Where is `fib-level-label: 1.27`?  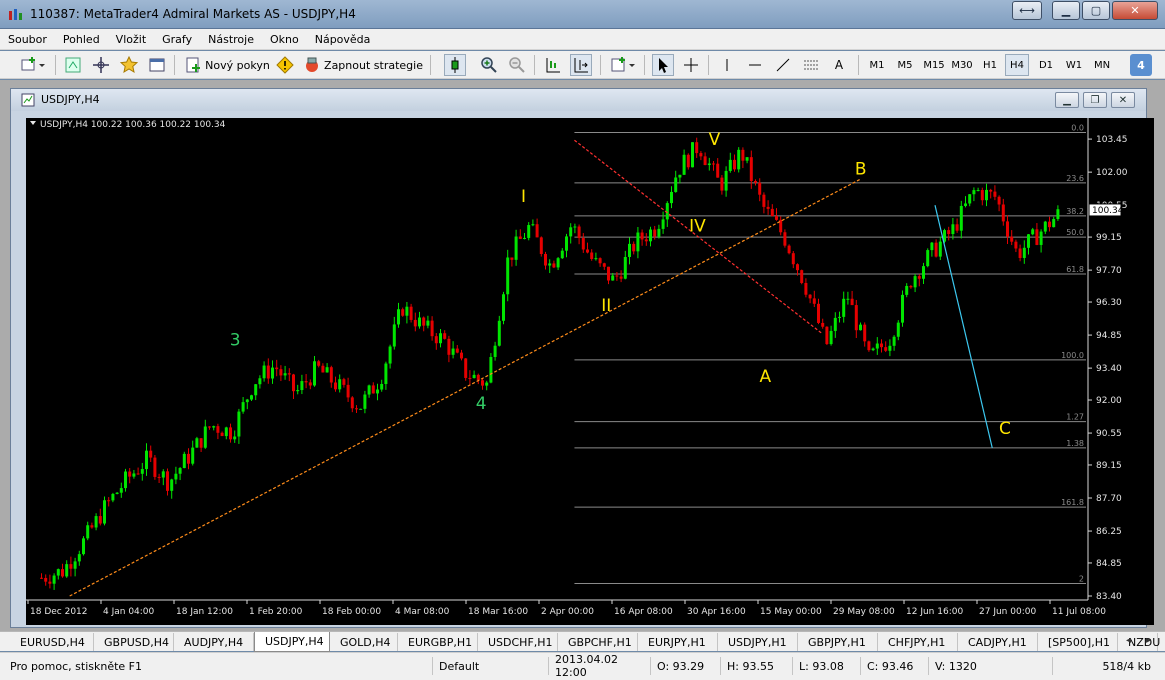
fib-level-label: 1.27 is located at coordinates (1075, 417).